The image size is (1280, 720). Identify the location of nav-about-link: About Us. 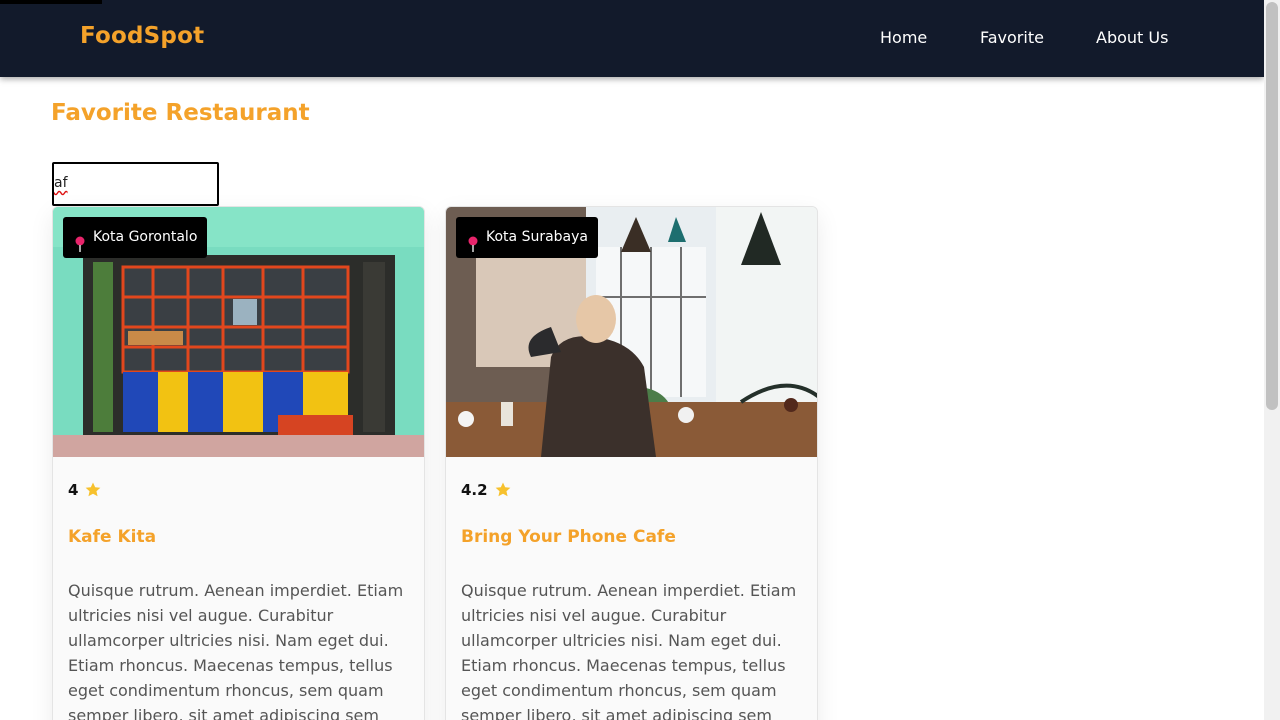
(1132, 37).